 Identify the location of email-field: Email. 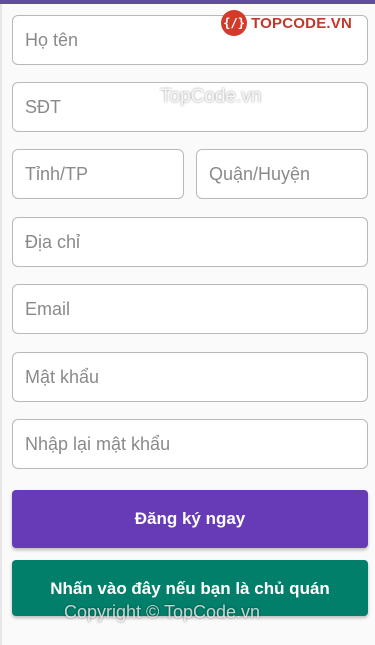
(190, 309).